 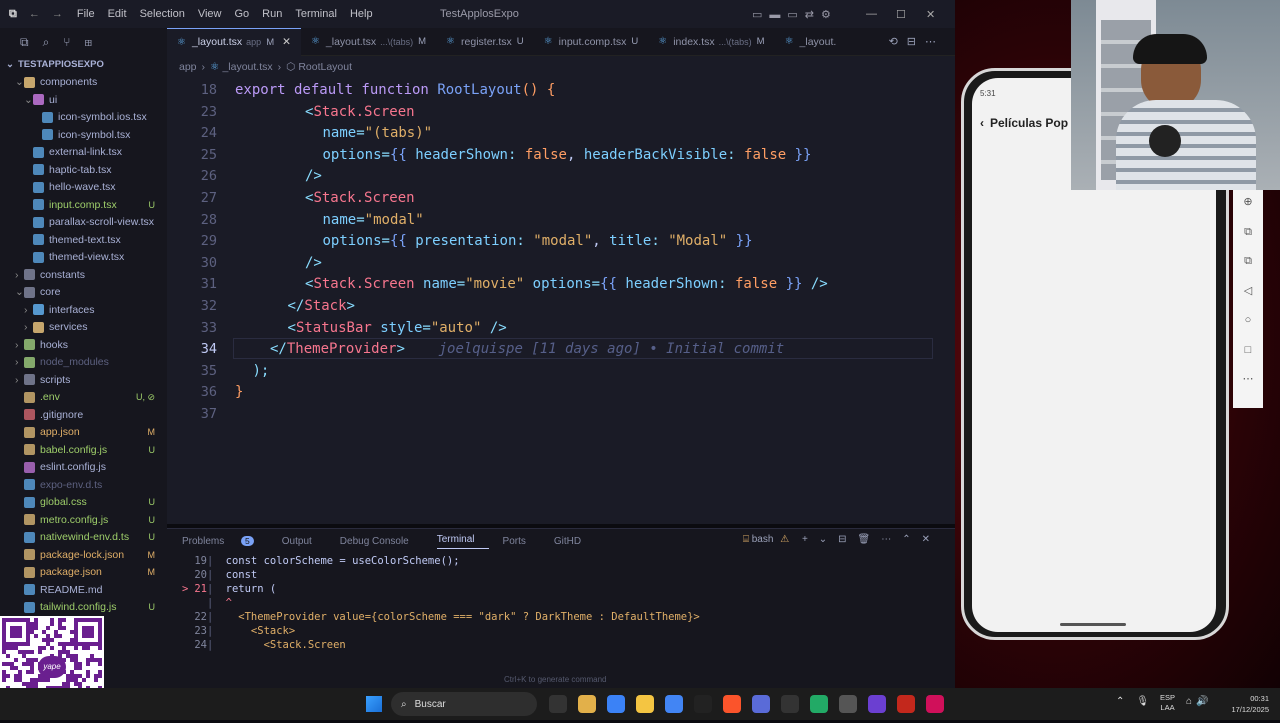 I want to click on editor-tab: ⚛ input.comp.tsx U, so click(x=591, y=42).